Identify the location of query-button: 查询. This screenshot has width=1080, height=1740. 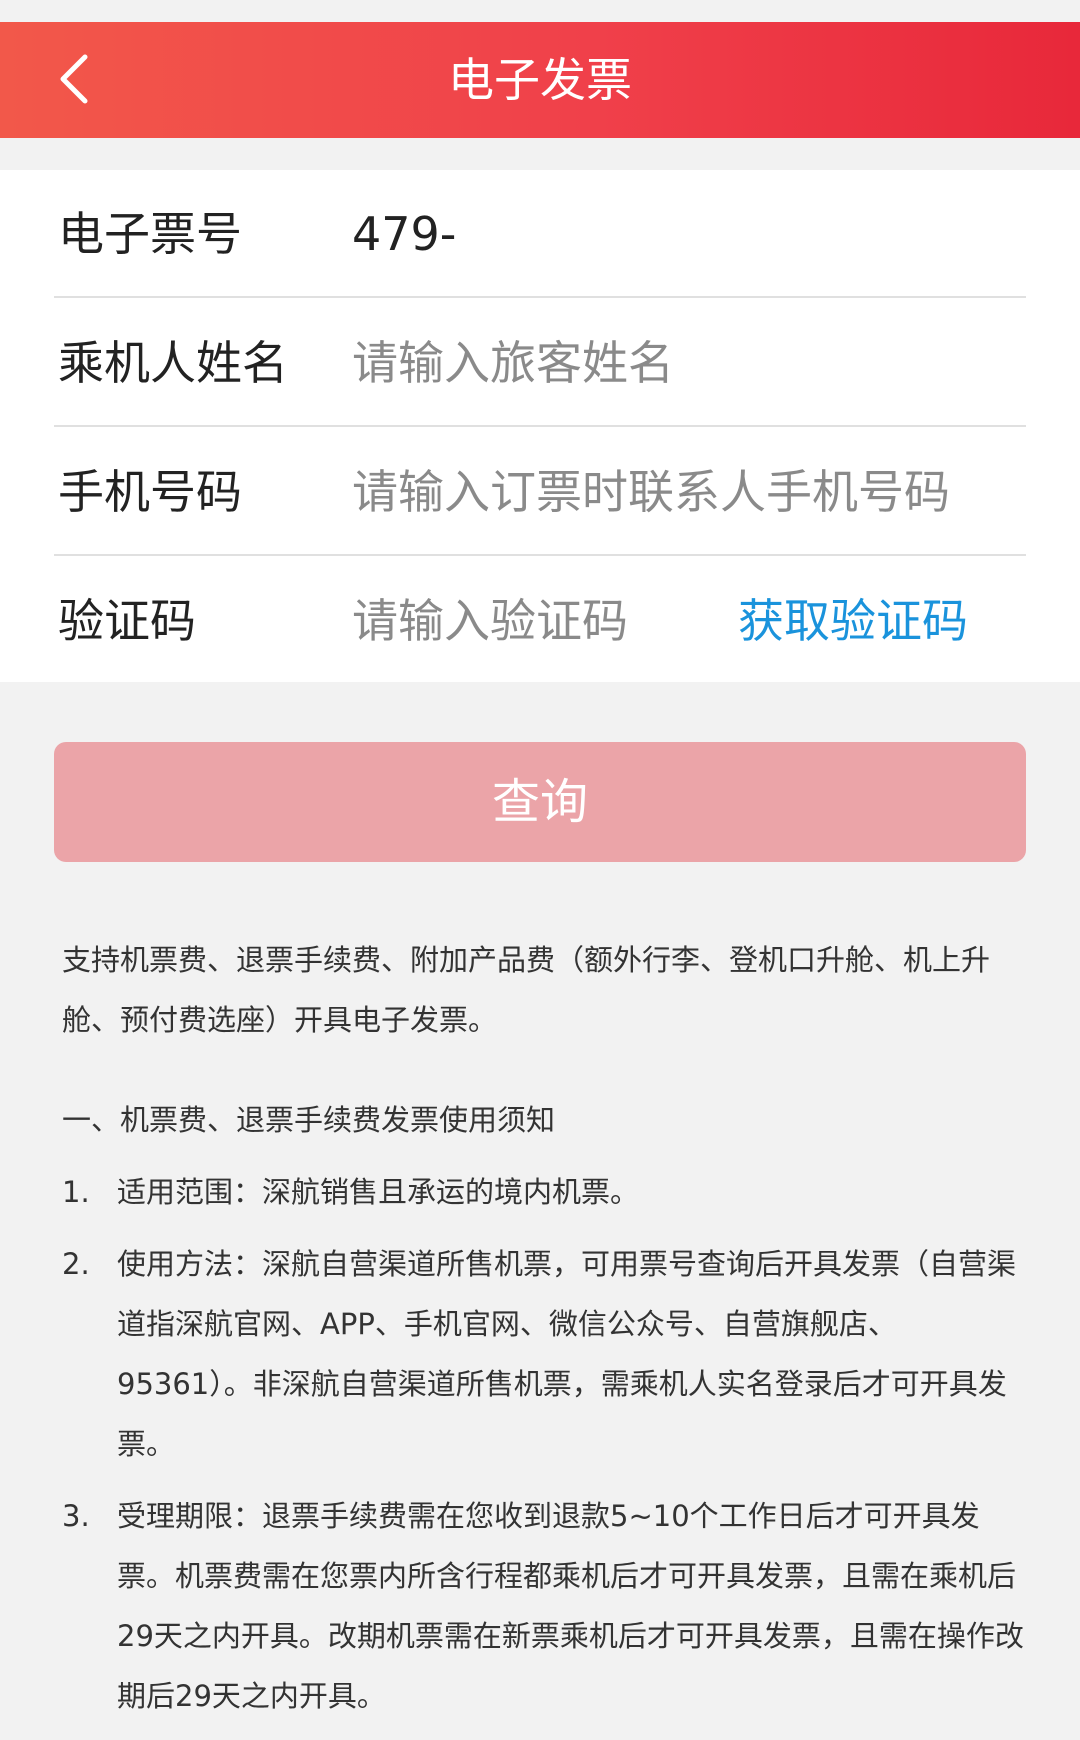
(540, 802).